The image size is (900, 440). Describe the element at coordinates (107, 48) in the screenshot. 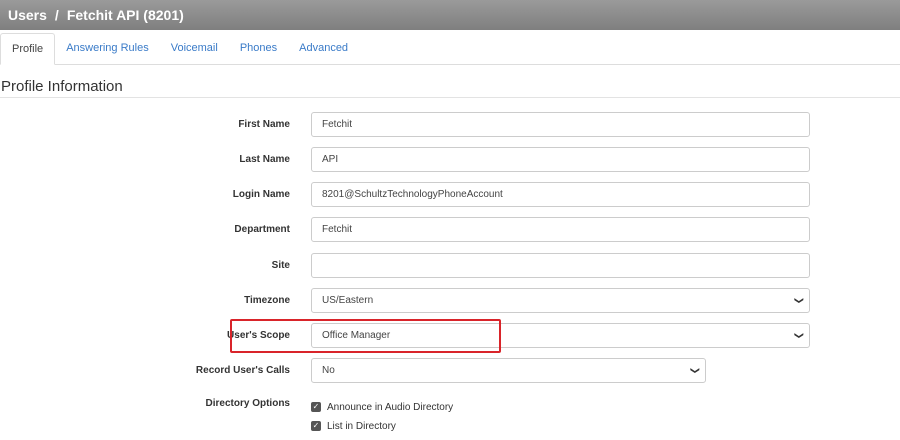

I see `tab-answering-rules: Answering Rules` at that location.